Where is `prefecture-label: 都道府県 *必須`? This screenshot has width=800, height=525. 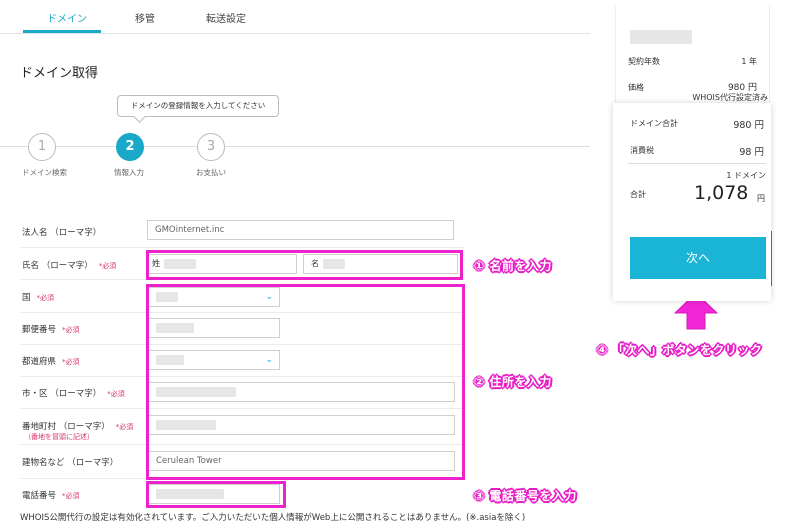 prefecture-label: 都道府県 *必須 is located at coordinates (51, 362).